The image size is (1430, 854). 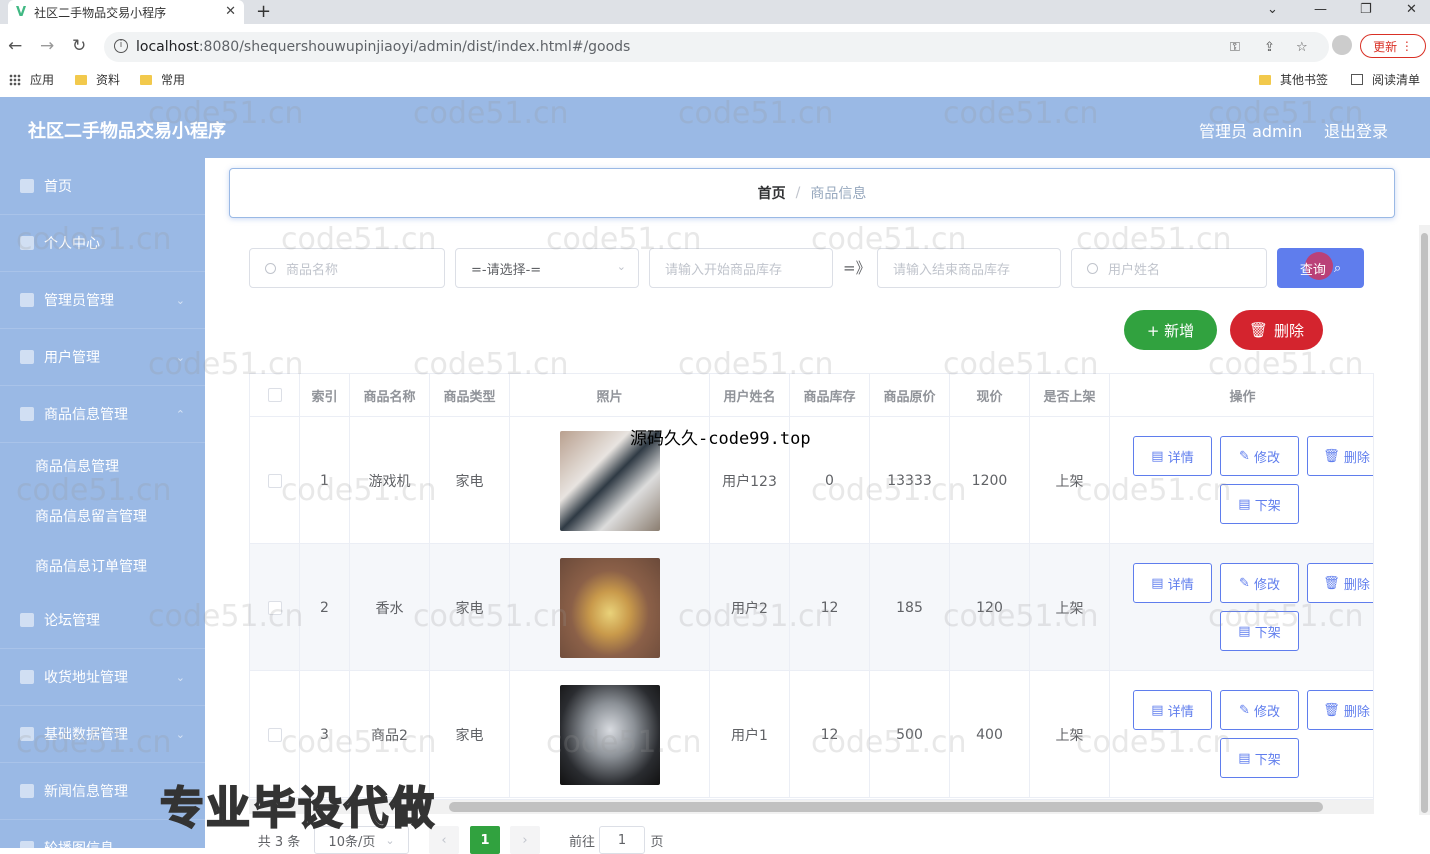 I want to click on reload-icon: ↻, so click(x=79, y=46).